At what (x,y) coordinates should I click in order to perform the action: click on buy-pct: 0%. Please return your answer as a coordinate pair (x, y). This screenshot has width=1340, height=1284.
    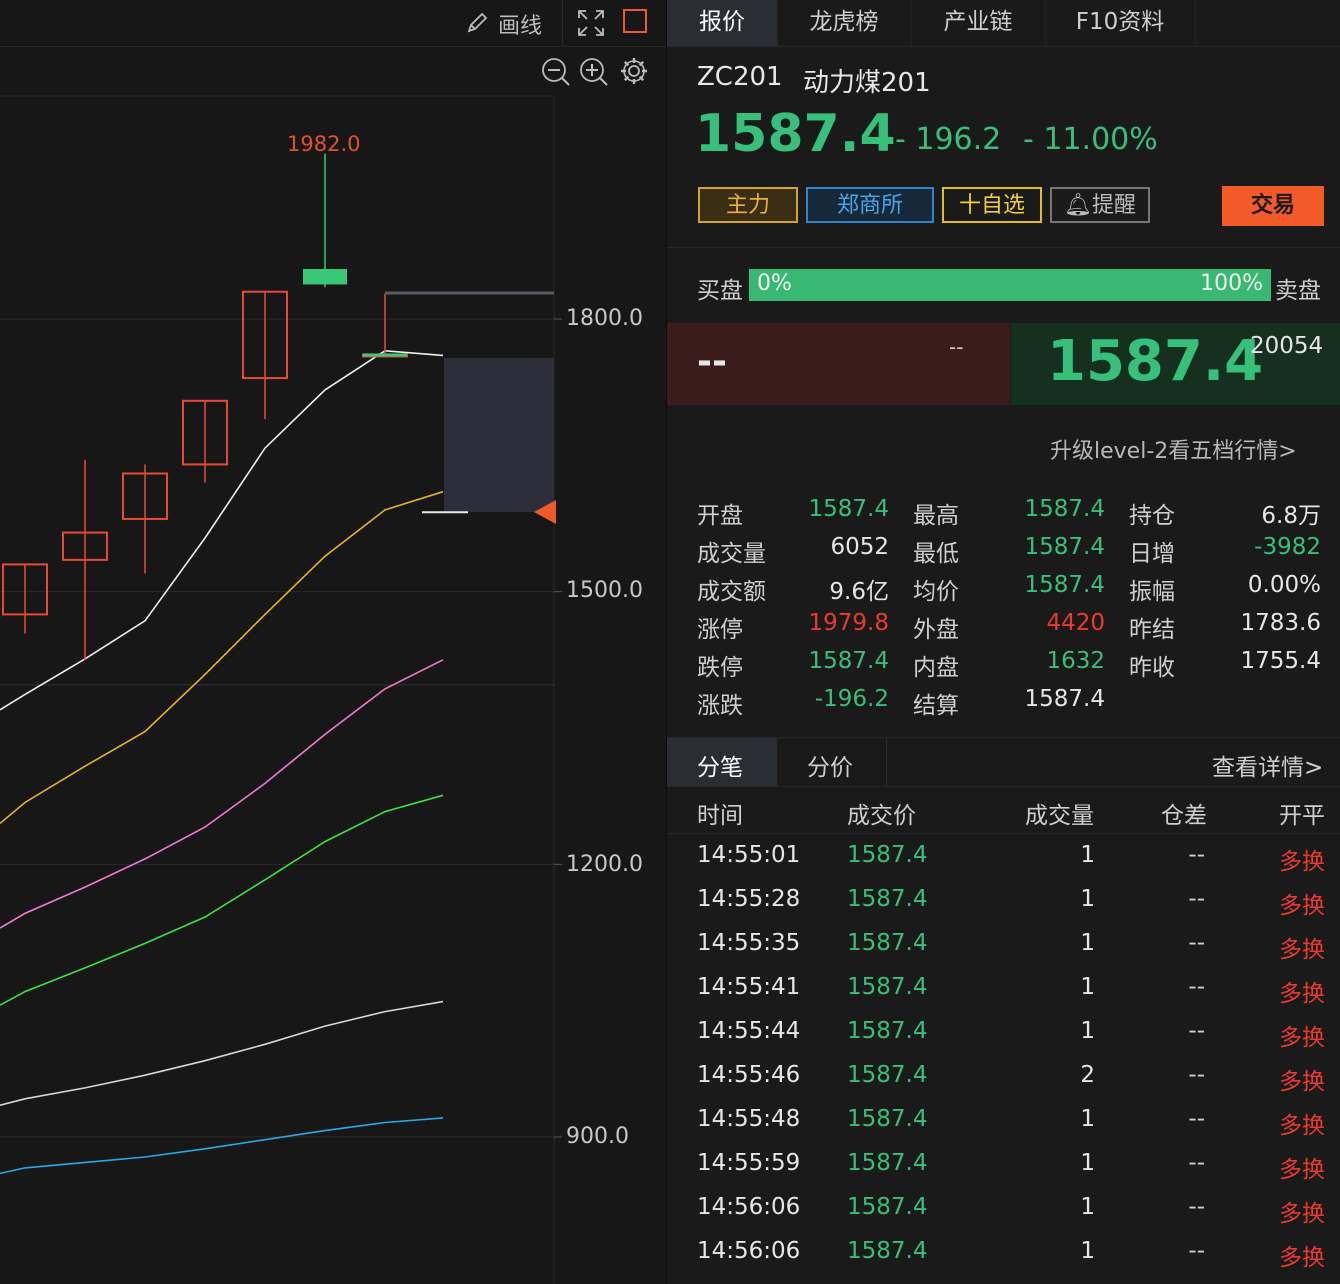
    Looking at the image, I should click on (774, 283).